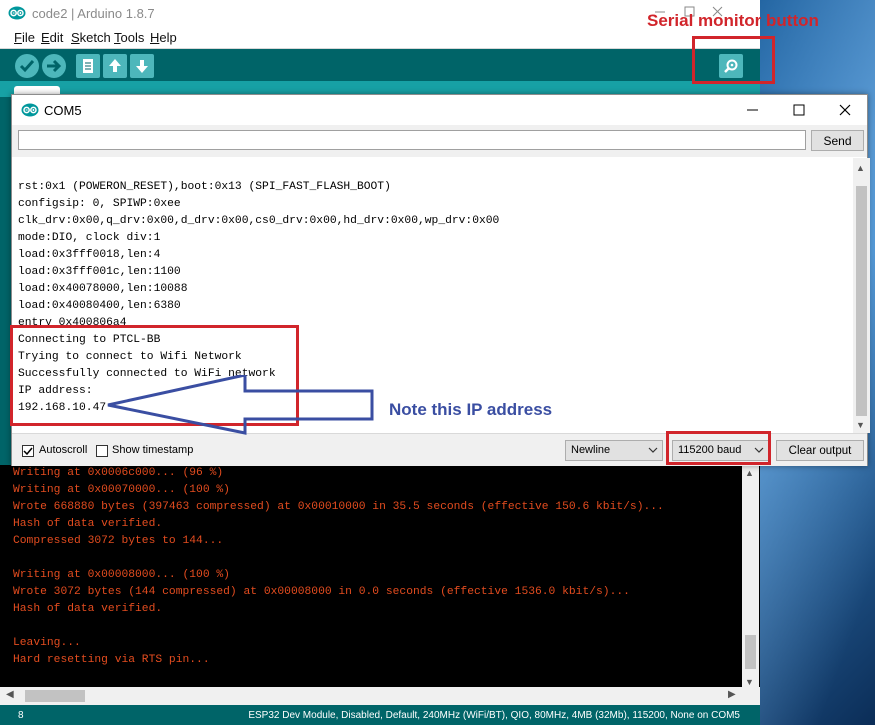  What do you see at coordinates (837, 140) in the screenshot?
I see `send-button: Send` at bounding box center [837, 140].